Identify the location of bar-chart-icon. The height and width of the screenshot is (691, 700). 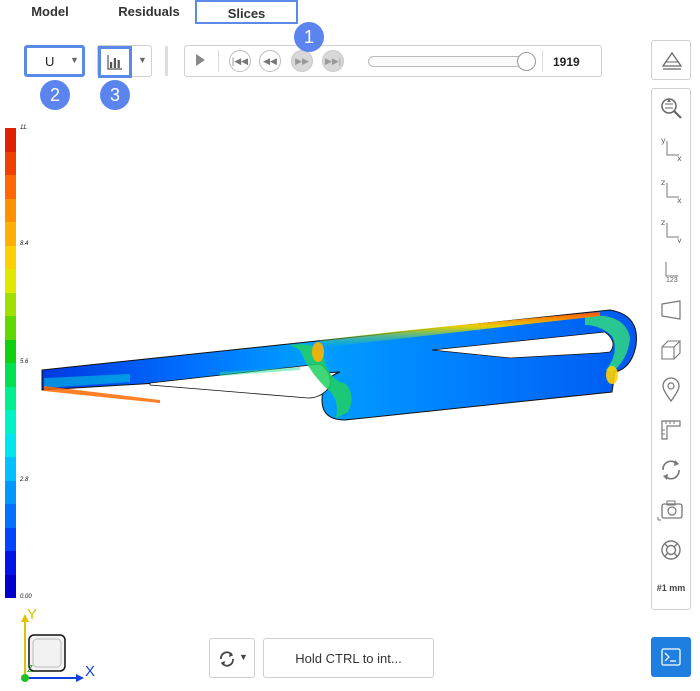
(115, 64).